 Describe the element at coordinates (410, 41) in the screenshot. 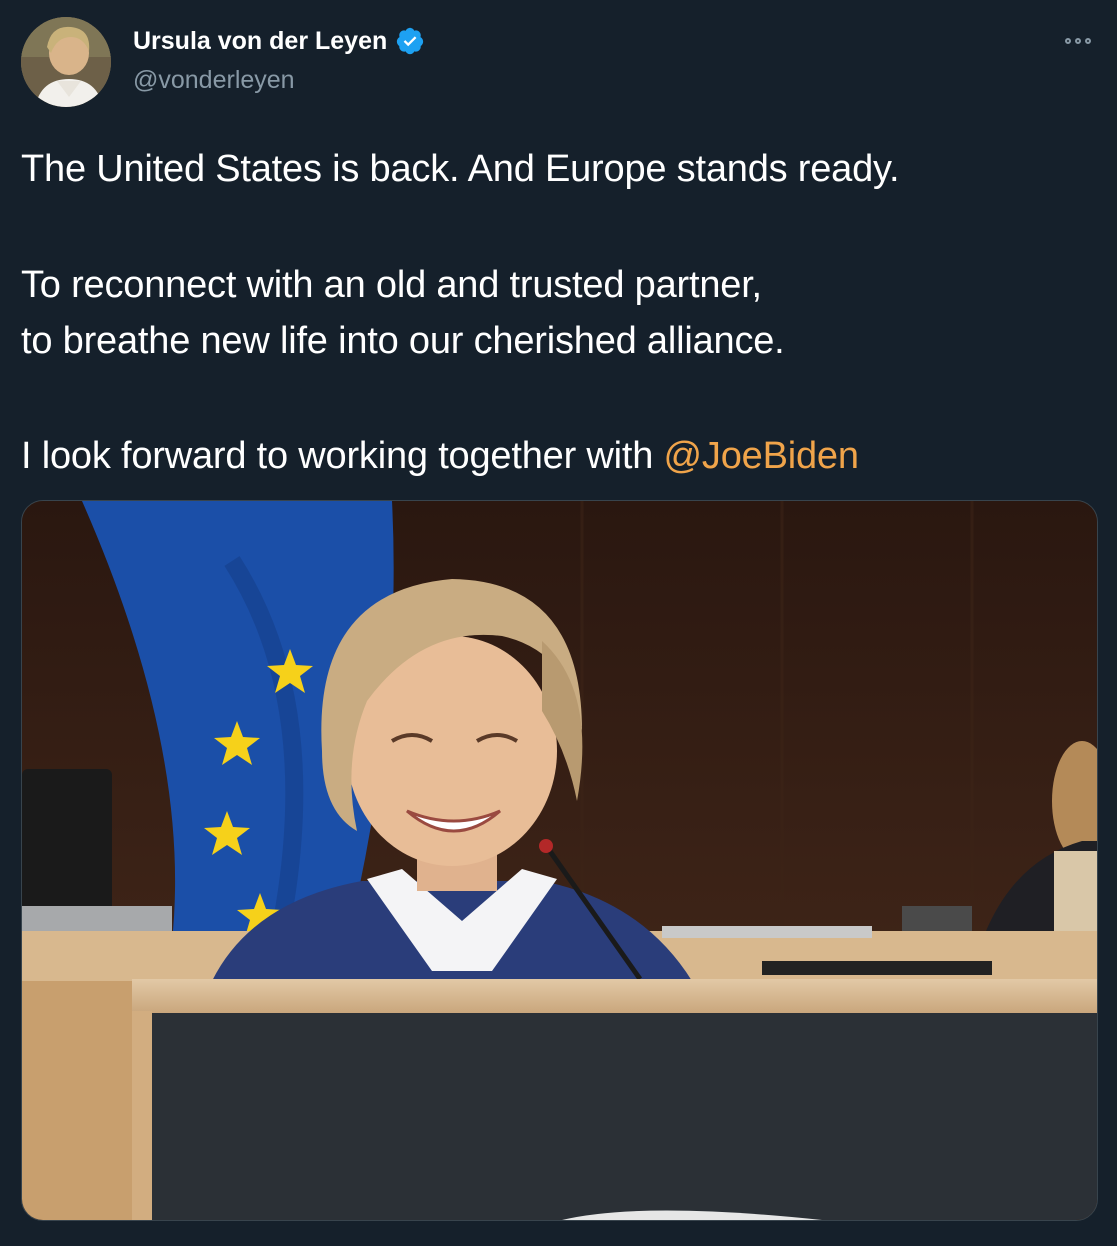

I see `verified-badge-icon` at that location.